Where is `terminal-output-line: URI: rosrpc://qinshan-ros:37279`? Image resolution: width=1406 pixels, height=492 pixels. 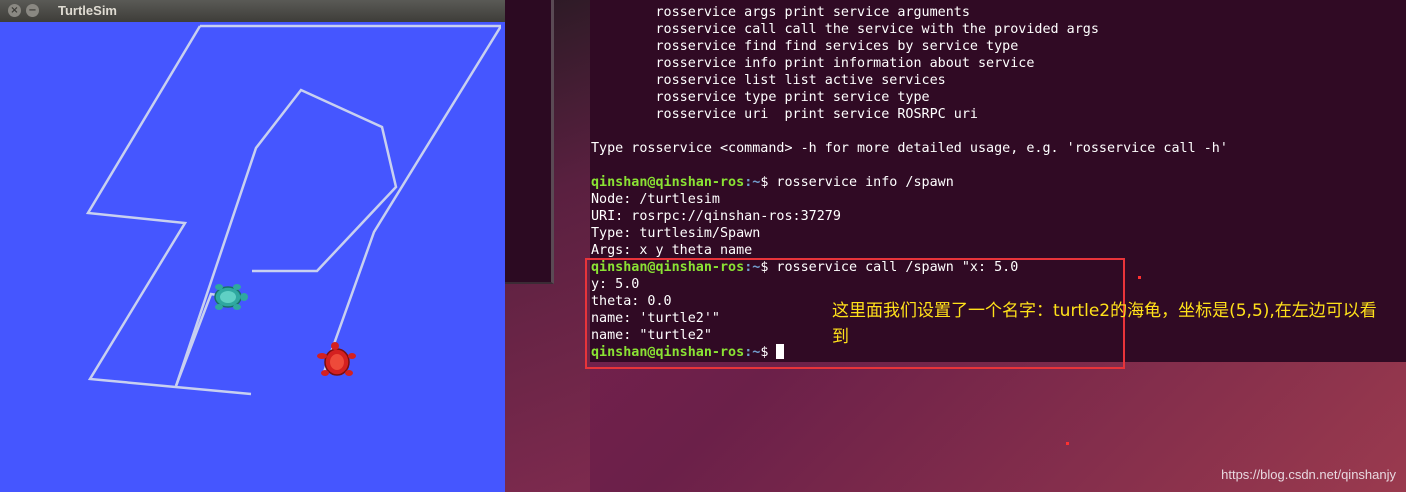 terminal-output-line: URI: rosrpc://qinshan-ros:37279 is located at coordinates (716, 216).